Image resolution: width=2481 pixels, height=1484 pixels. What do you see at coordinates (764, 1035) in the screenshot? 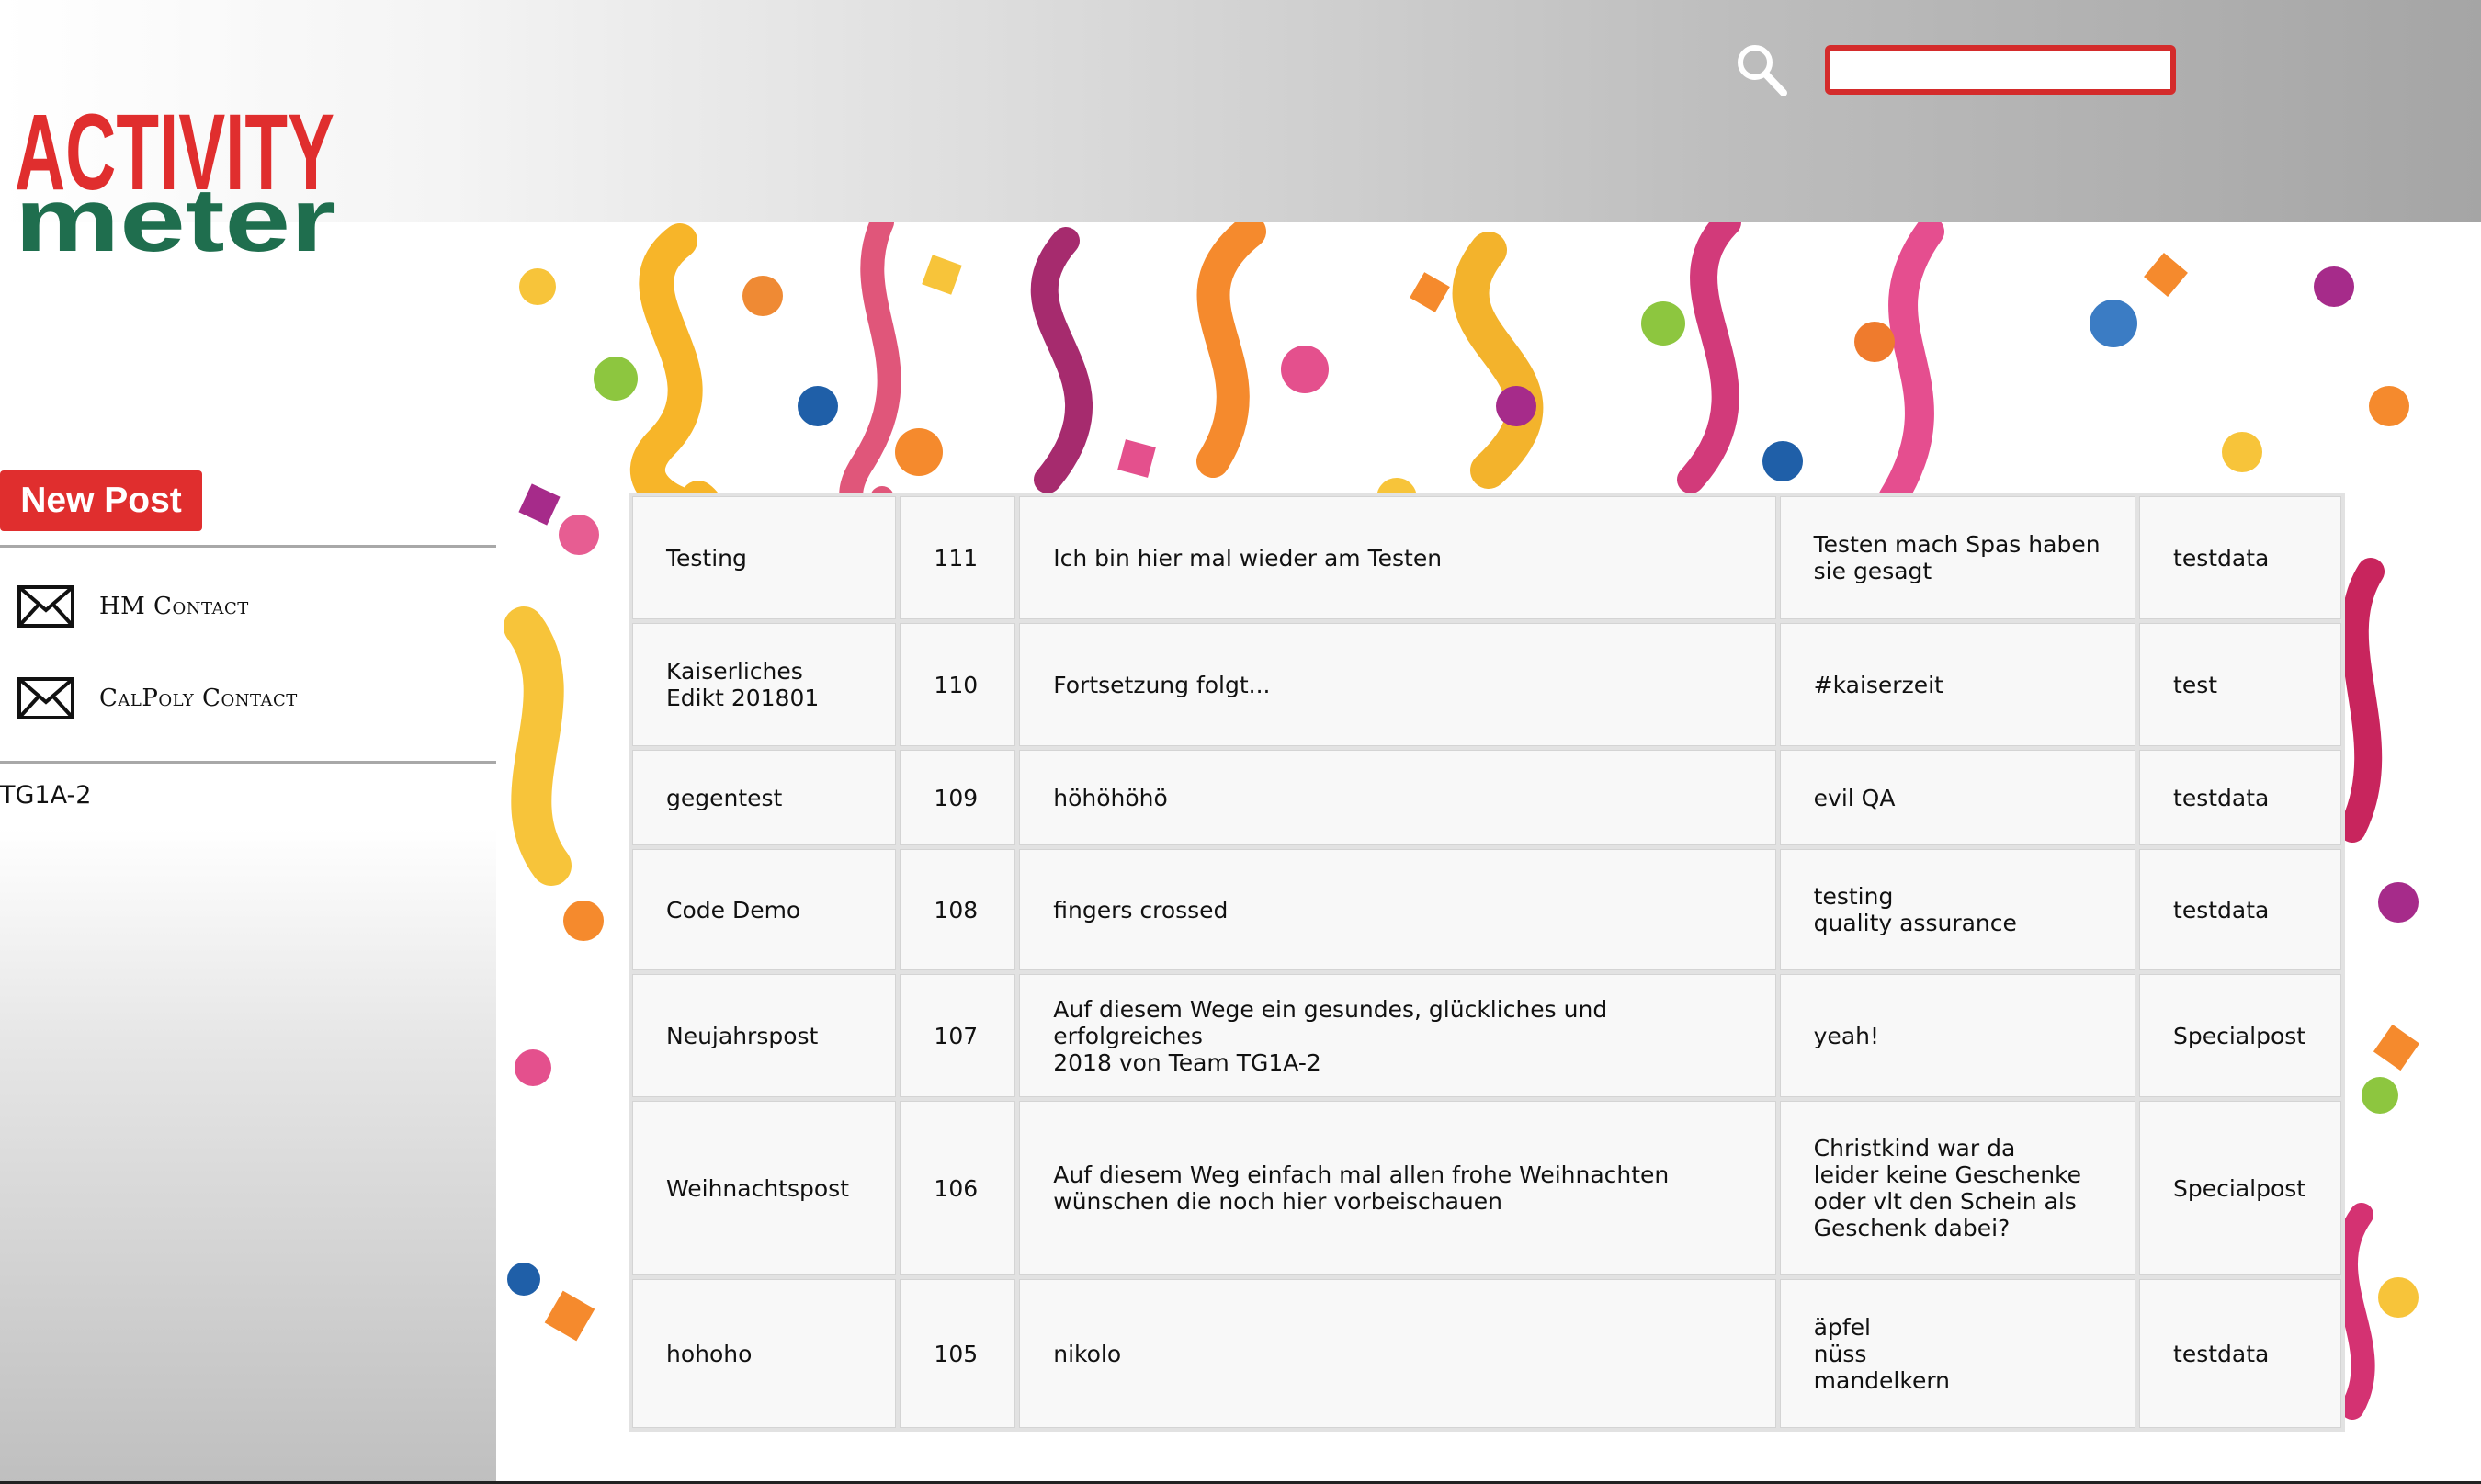
I see `post-title: Neujahrspost` at bounding box center [764, 1035].